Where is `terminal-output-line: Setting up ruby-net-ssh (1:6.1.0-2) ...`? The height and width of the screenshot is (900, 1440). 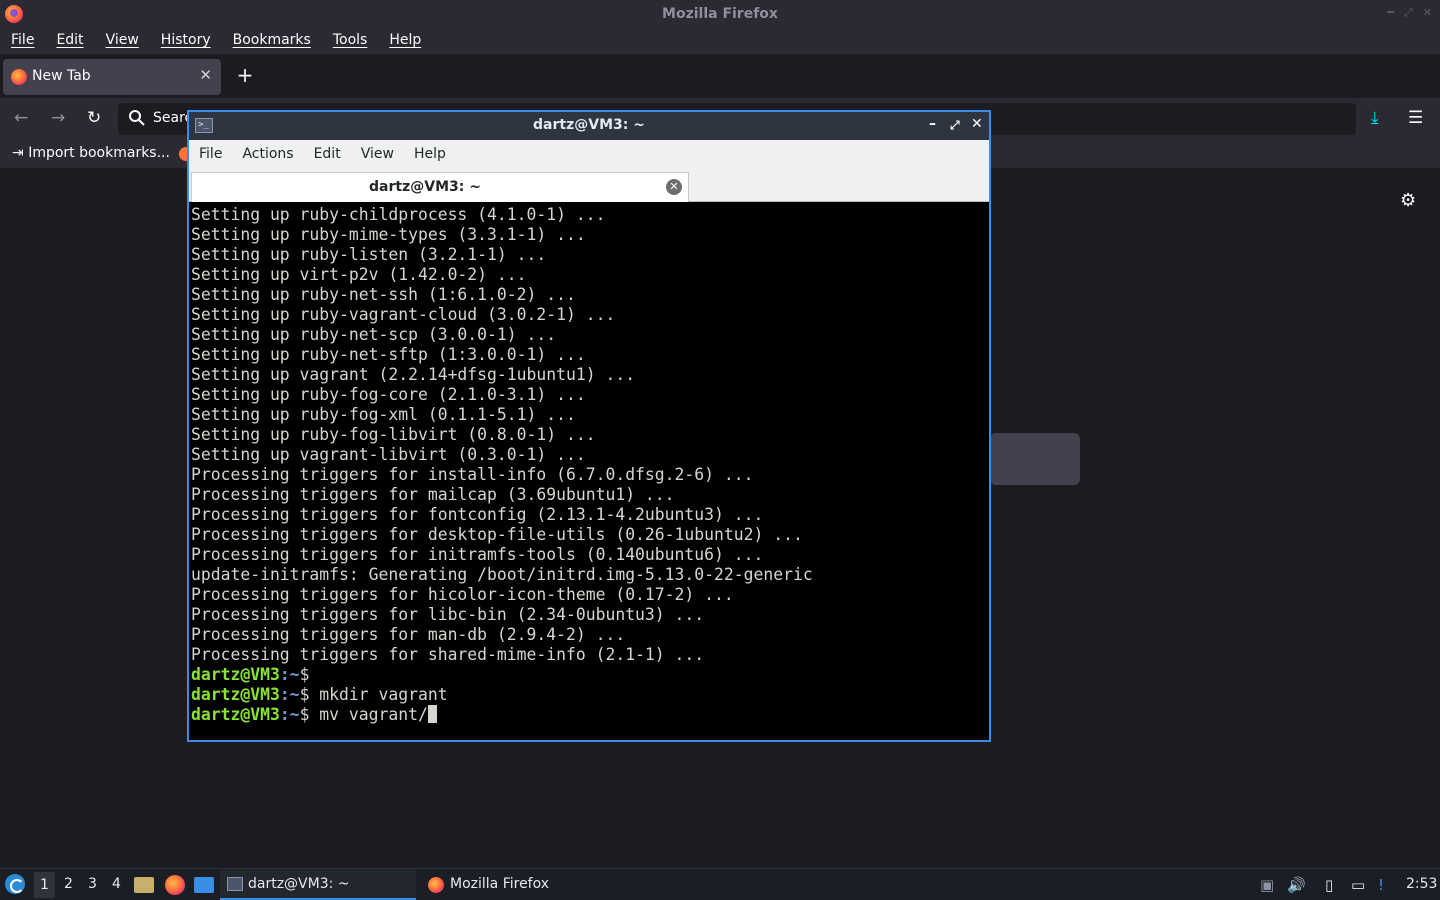
terminal-output-line: Setting up ruby-net-ssh (1:6.1.0-2) ... is located at coordinates (383, 294).